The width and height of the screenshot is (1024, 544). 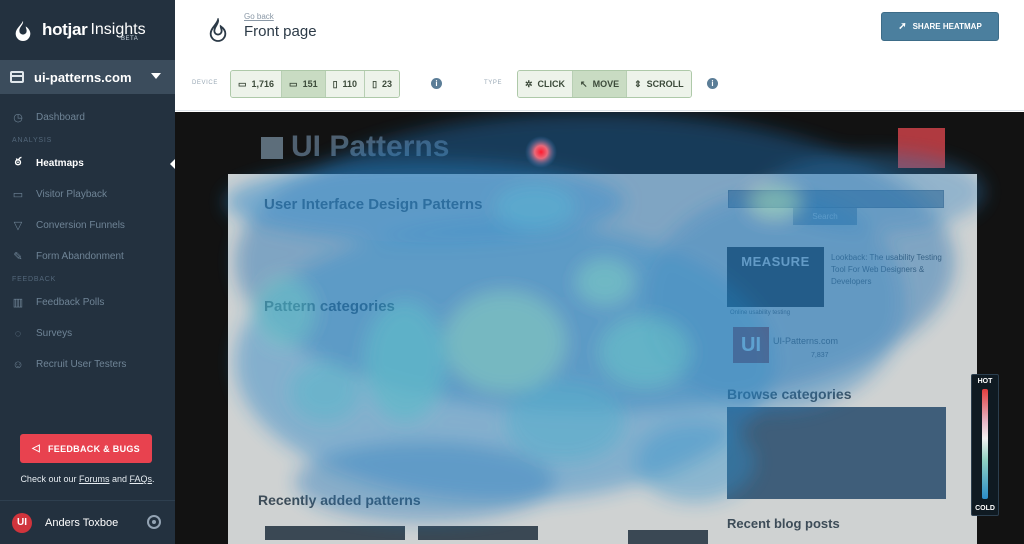 I want to click on forums-link: Forums, so click(x=94, y=479).